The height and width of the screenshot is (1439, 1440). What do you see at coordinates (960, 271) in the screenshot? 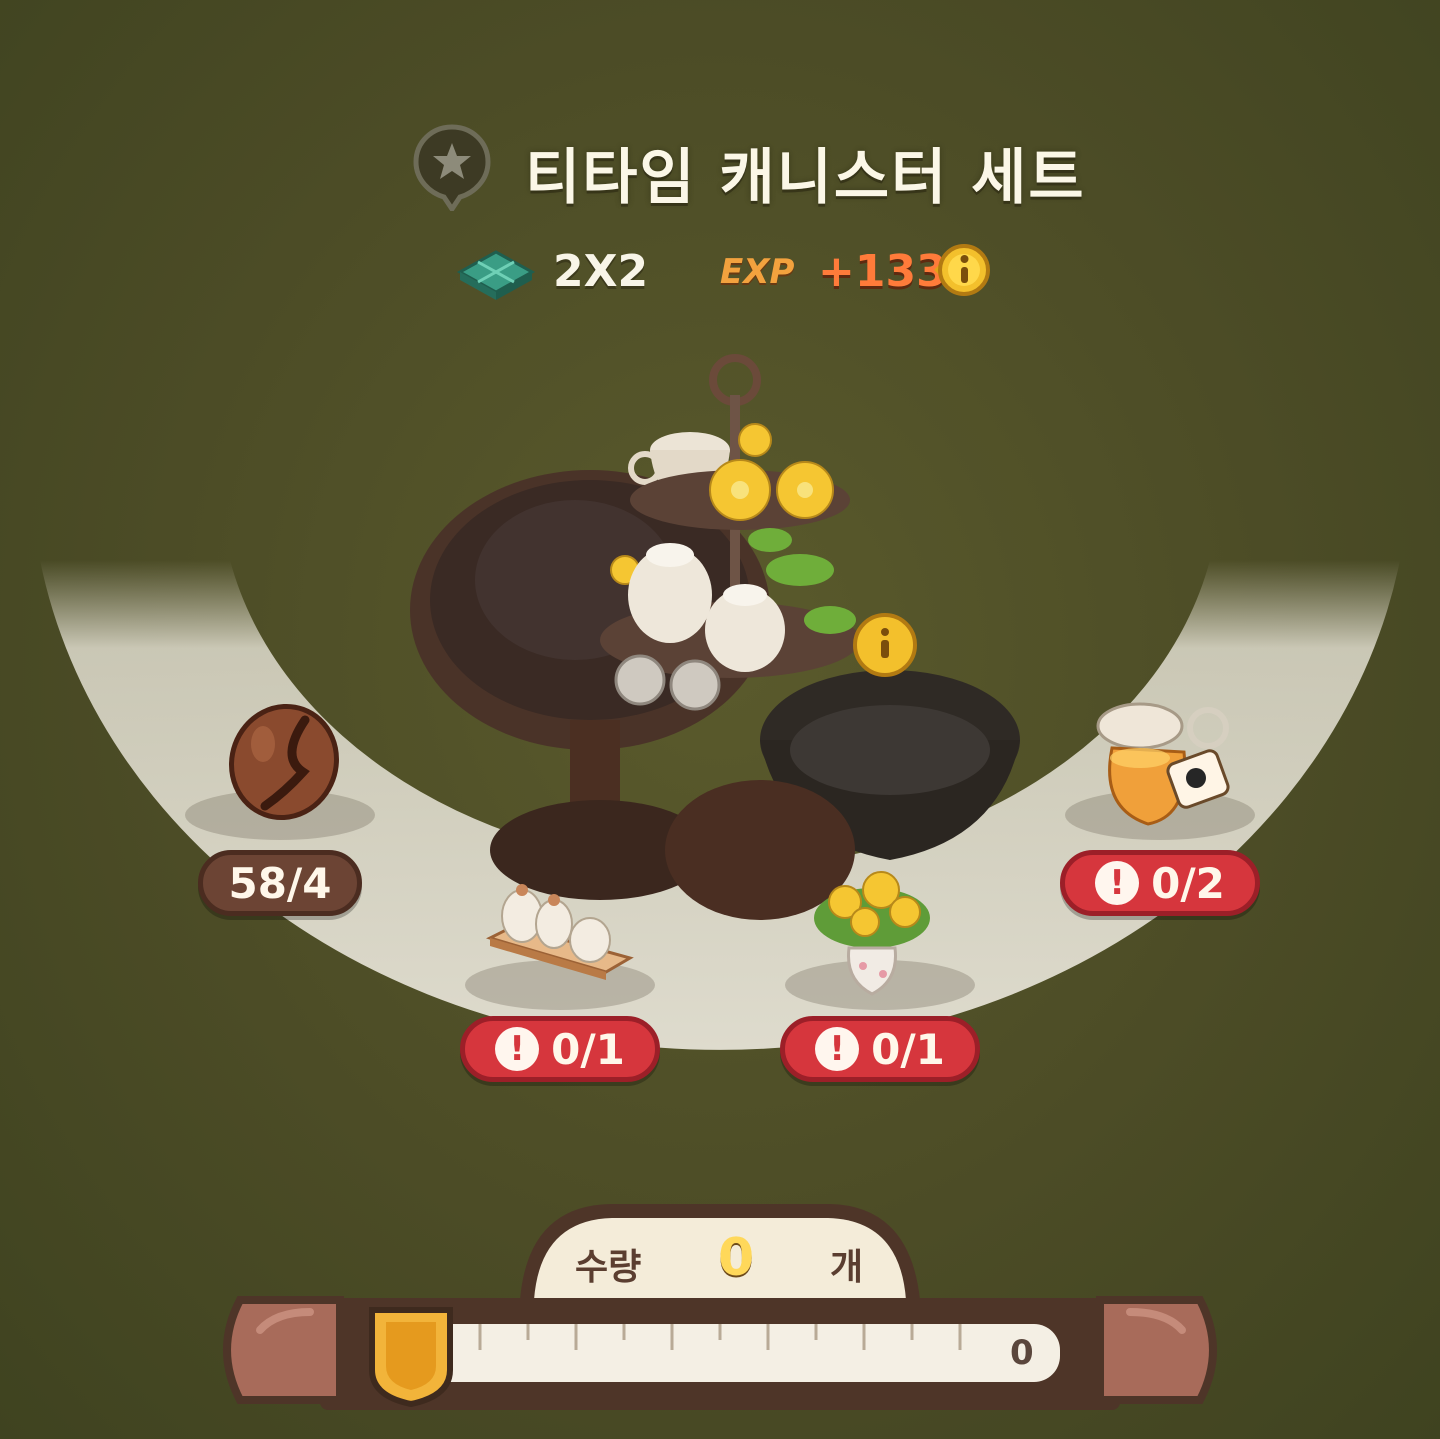
I see `info-coin-icon` at bounding box center [960, 271].